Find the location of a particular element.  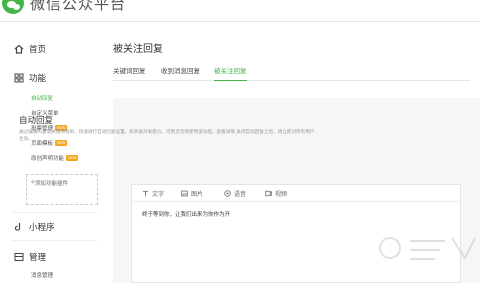

text-icon is located at coordinates (145, 193).